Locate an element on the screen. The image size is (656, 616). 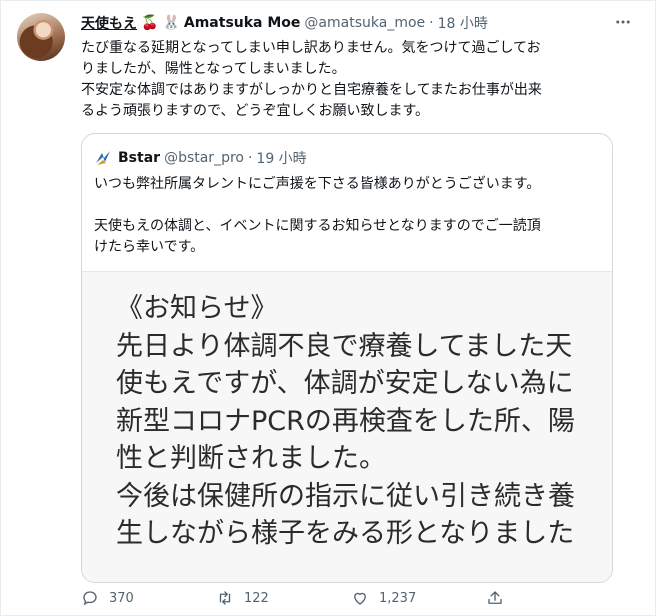
action-bar: 370 122 1,237 is located at coordinates (351, 598).